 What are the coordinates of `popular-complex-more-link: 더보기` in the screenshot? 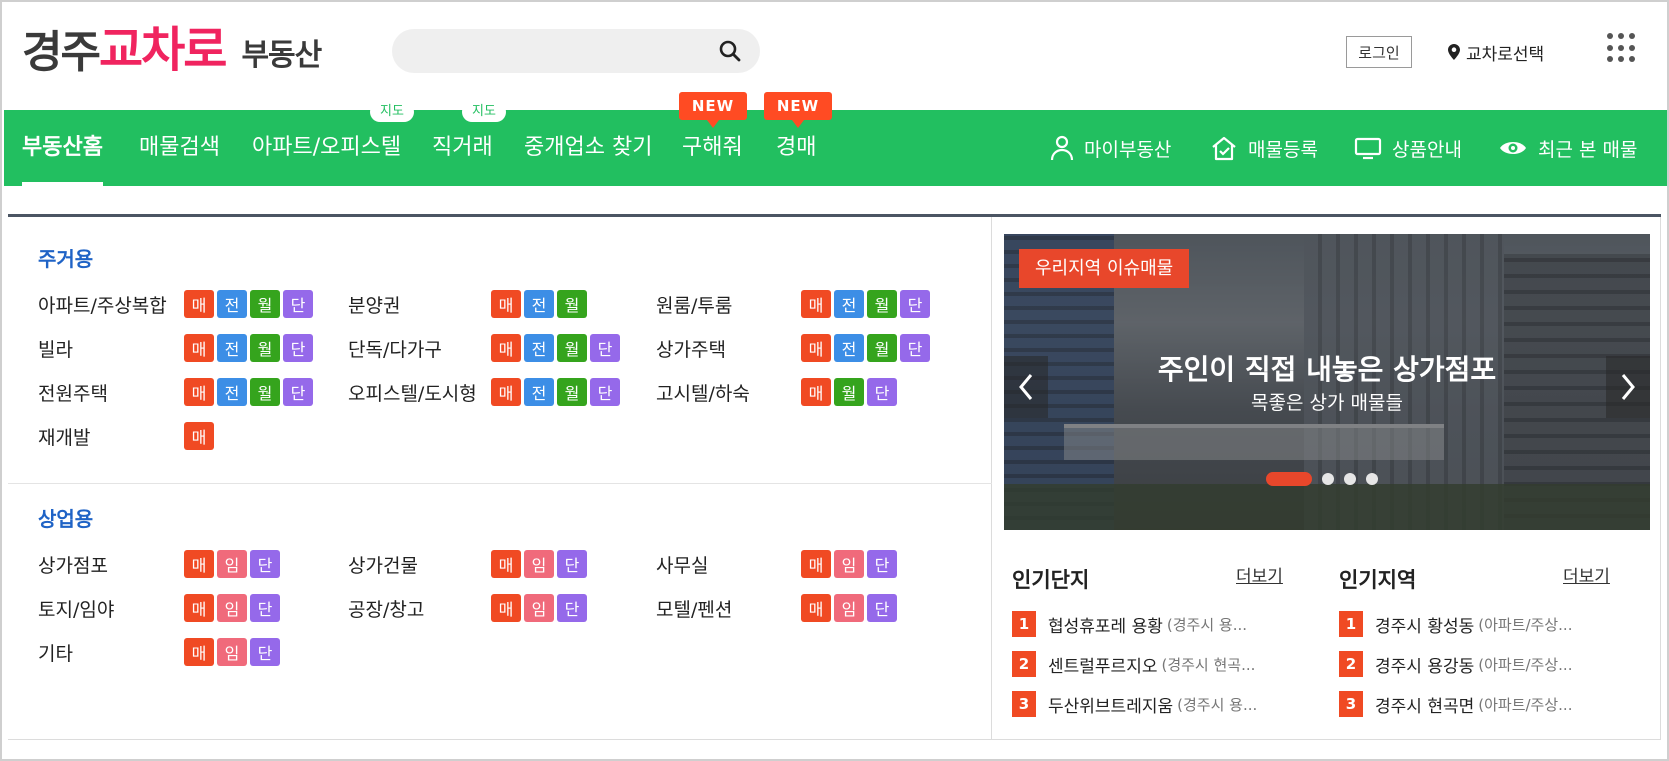 It's located at (1259, 574).